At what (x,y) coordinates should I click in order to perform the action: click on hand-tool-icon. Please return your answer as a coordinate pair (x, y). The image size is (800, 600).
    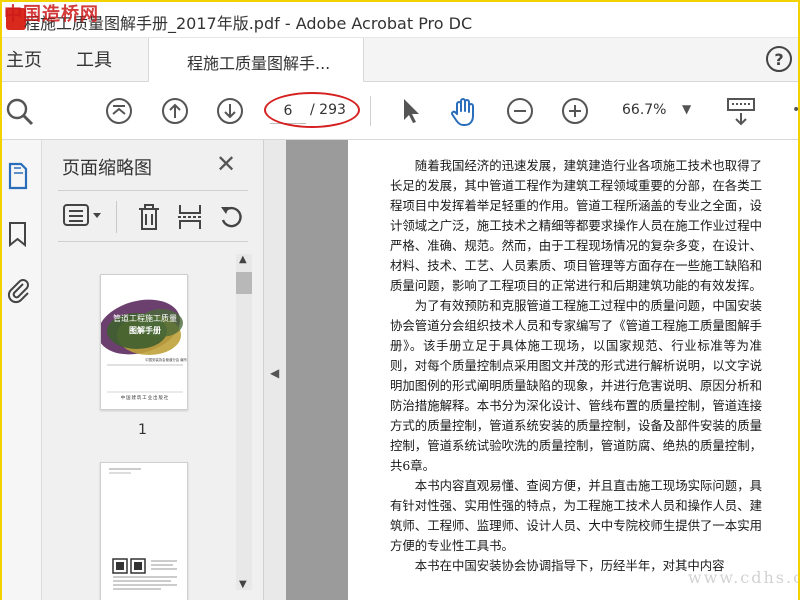
    Looking at the image, I should click on (464, 112).